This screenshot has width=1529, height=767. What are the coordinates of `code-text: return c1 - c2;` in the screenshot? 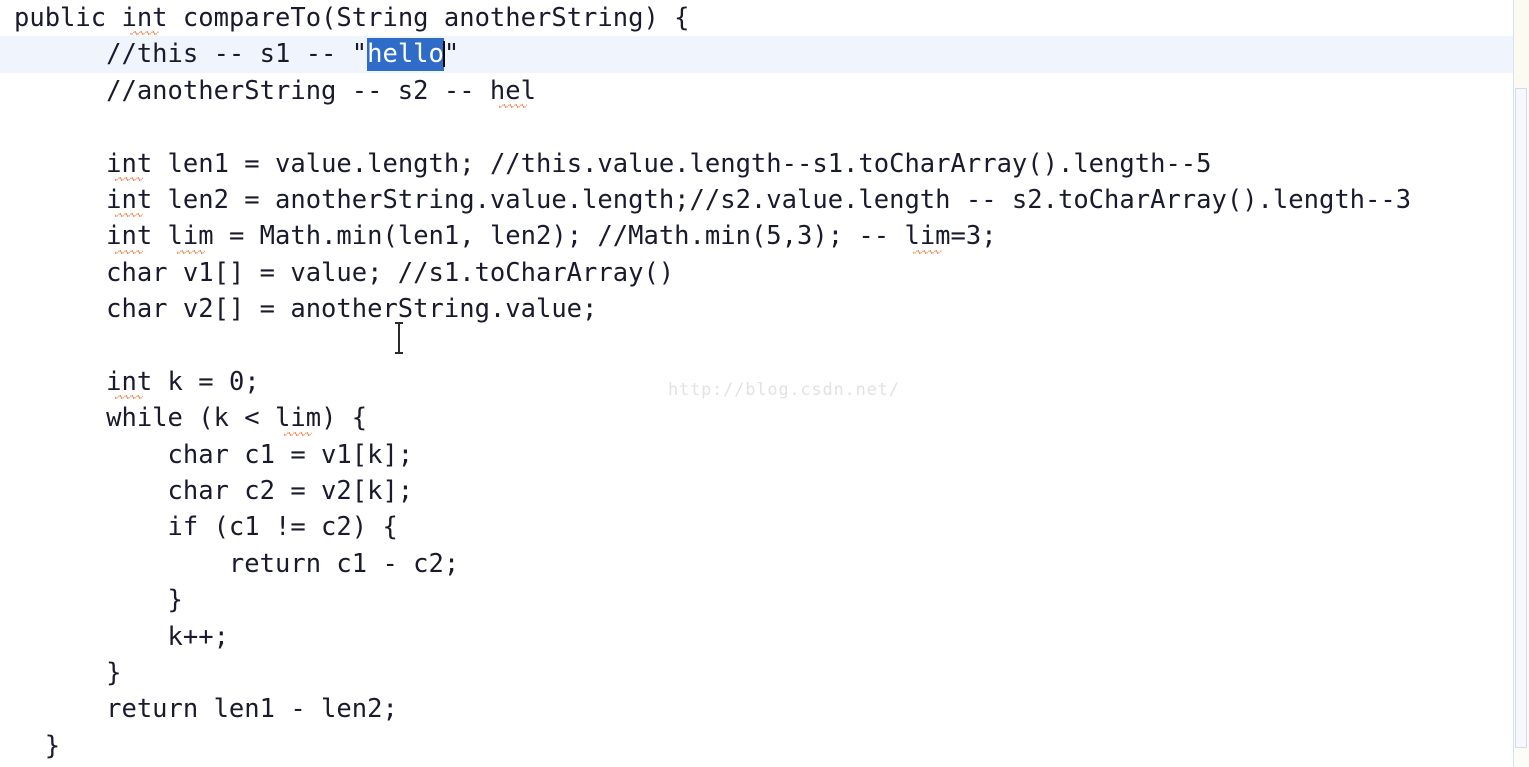 It's located at (237, 563).